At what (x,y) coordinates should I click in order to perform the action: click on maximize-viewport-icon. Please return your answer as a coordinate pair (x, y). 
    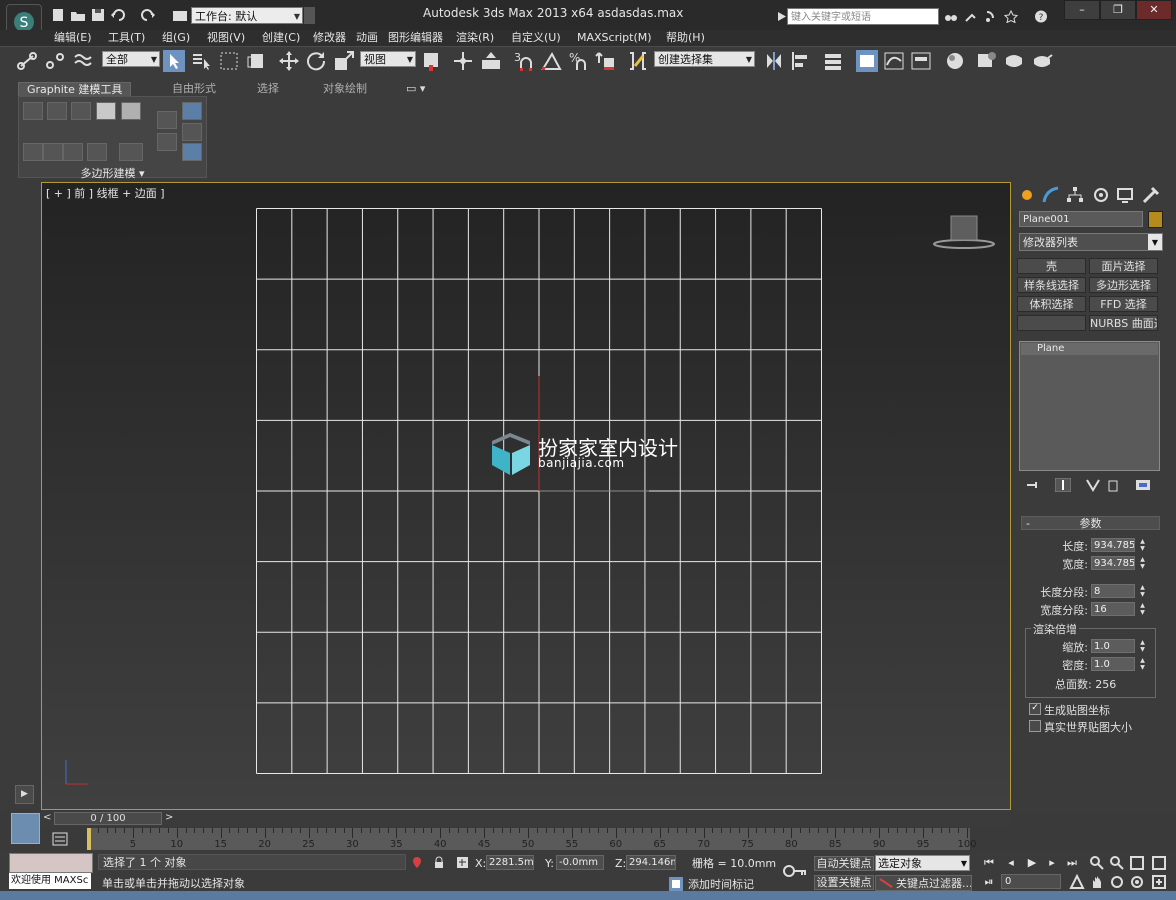
    Looking at the image, I should click on (1159, 882).